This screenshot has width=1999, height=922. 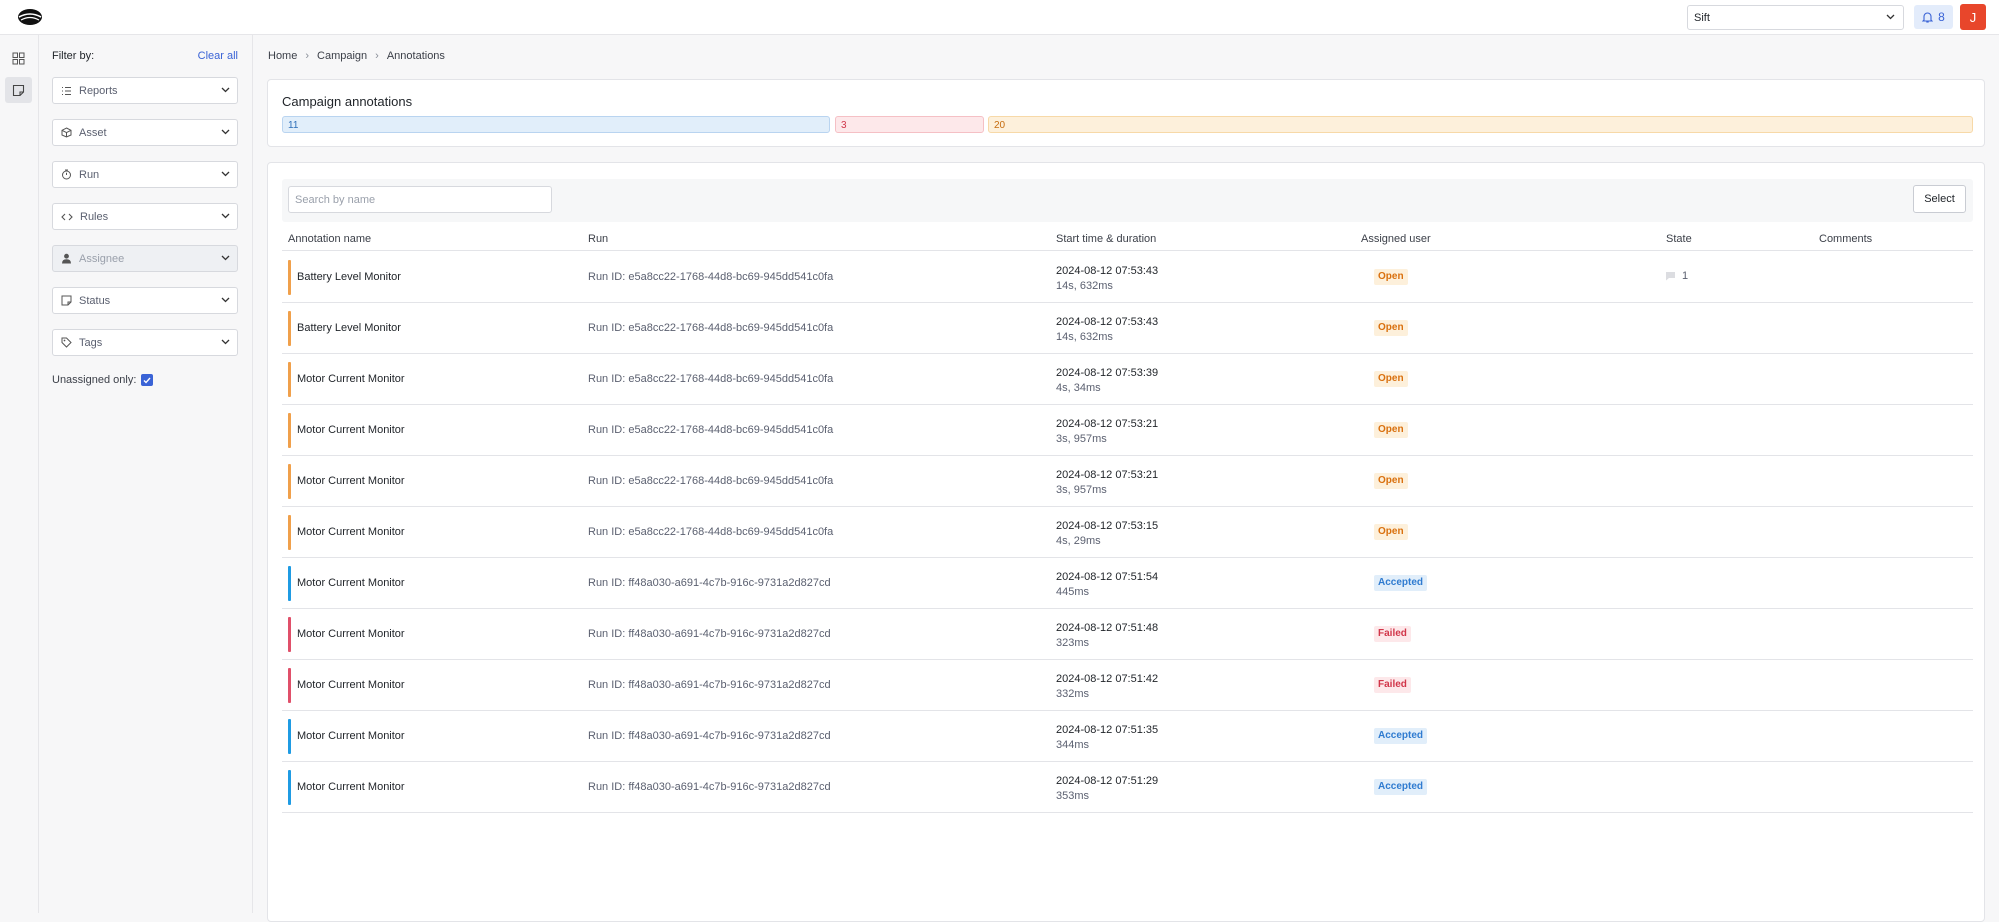 What do you see at coordinates (18, 58) in the screenshot?
I see `rail-dashboard-button` at bounding box center [18, 58].